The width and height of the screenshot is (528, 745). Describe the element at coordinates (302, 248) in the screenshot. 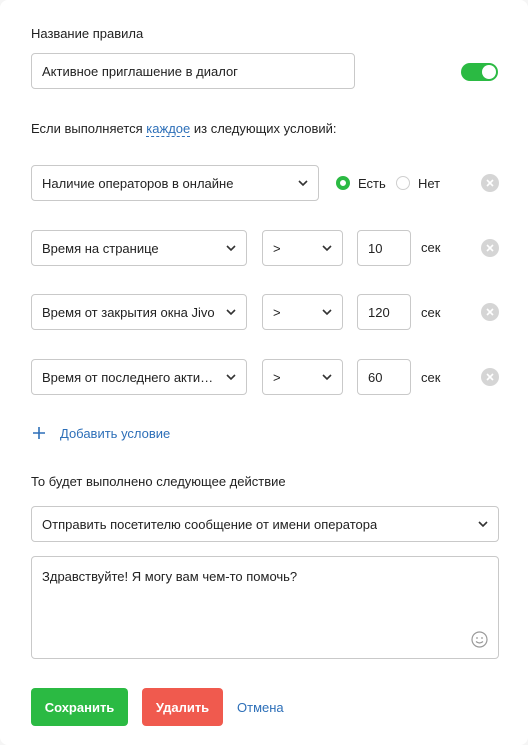

I see `condition-2-operator-select: >` at that location.